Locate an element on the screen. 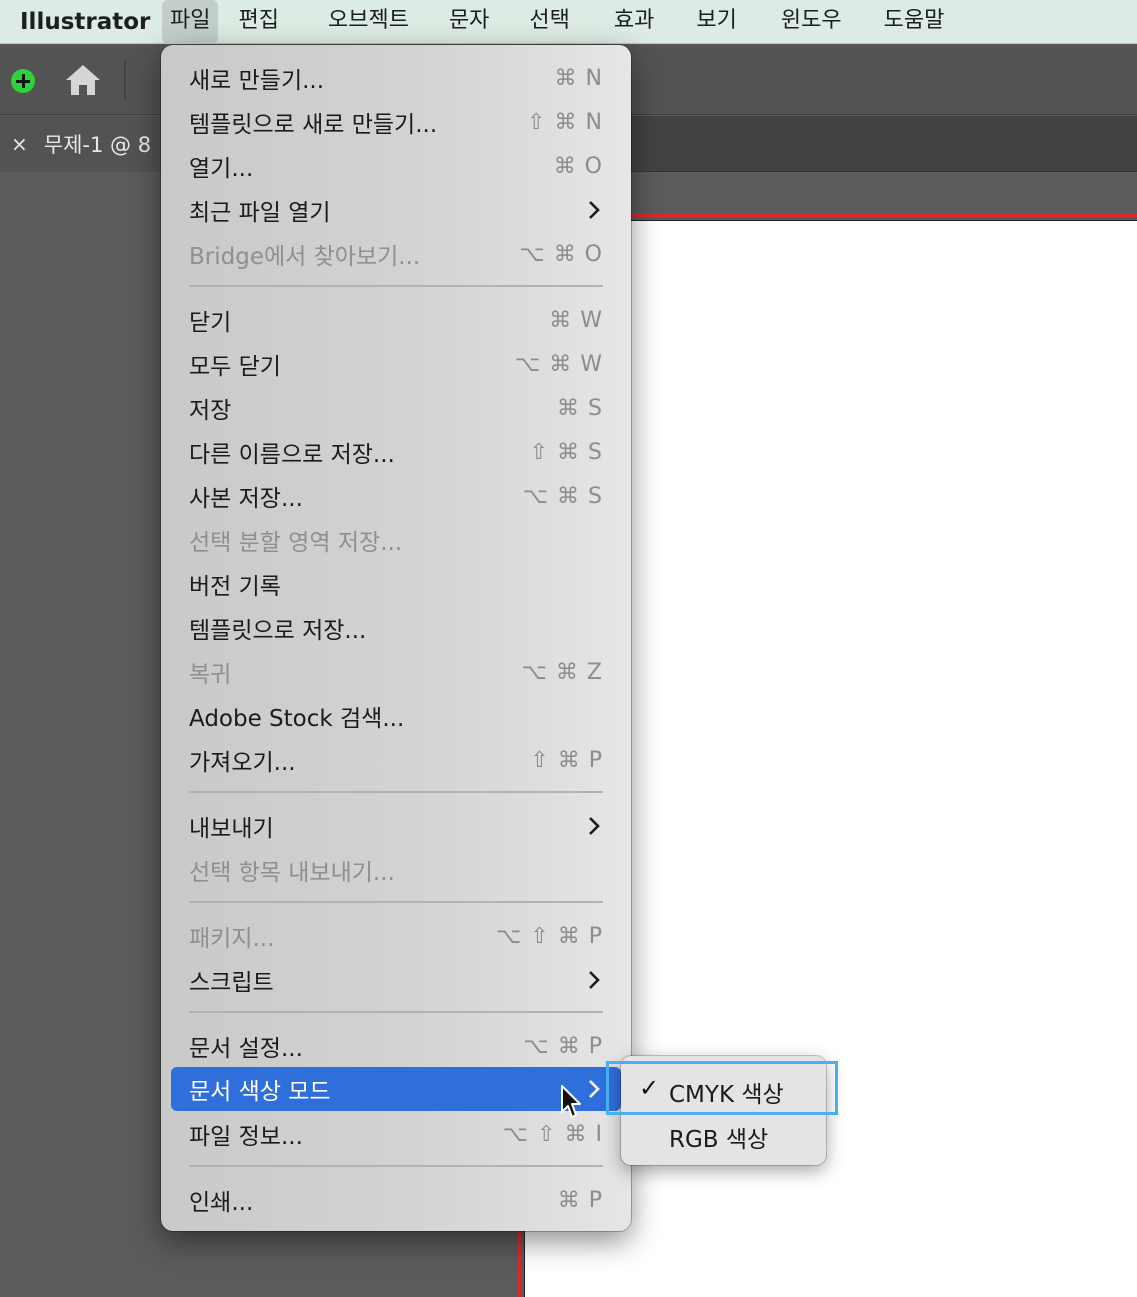  menu-item-label: 문서 색상 모드 is located at coordinates (260, 1092).